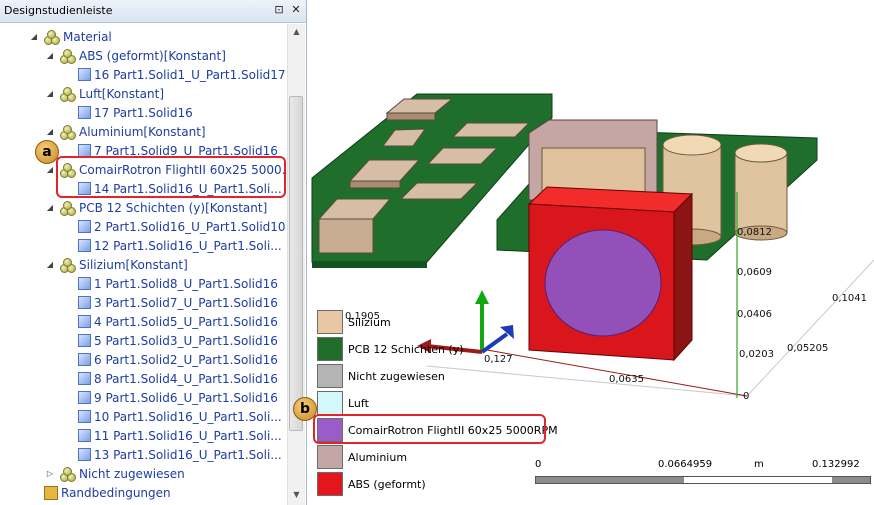 The height and width of the screenshot is (505, 874). What do you see at coordinates (683, 277) in the screenshot?
I see `abs-block-side` at bounding box center [683, 277].